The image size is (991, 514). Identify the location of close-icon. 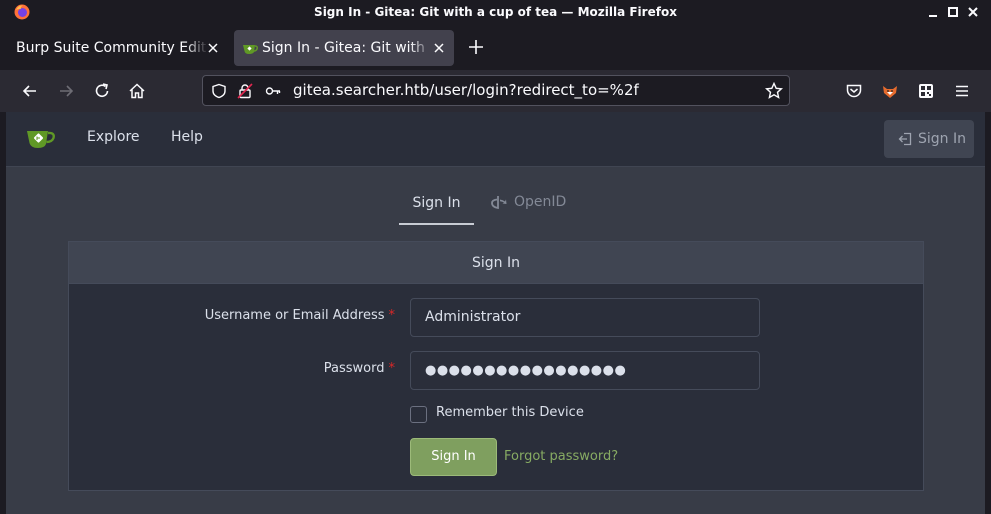
(973, 12).